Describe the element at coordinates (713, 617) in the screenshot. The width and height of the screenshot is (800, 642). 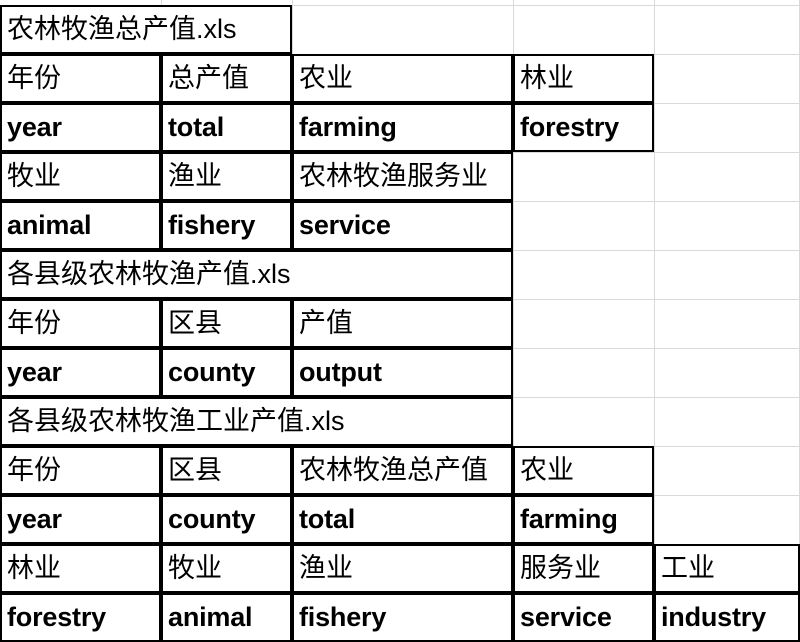
I see `field-label: industry` at that location.